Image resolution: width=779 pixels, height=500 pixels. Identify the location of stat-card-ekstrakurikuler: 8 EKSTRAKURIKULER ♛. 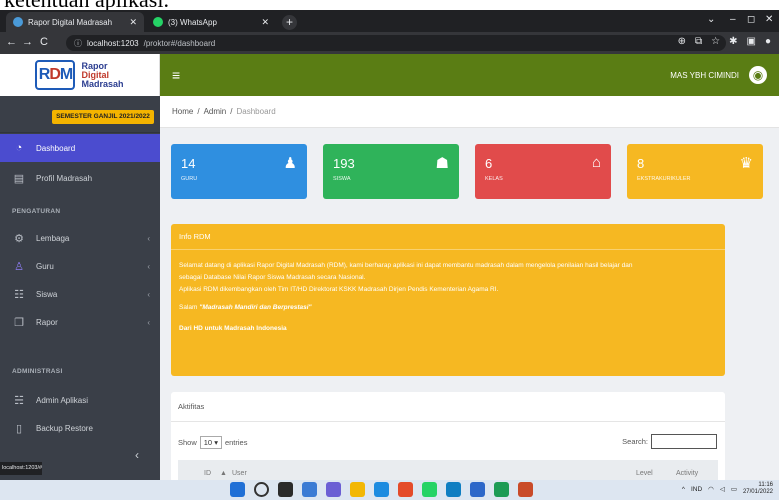
(695, 171).